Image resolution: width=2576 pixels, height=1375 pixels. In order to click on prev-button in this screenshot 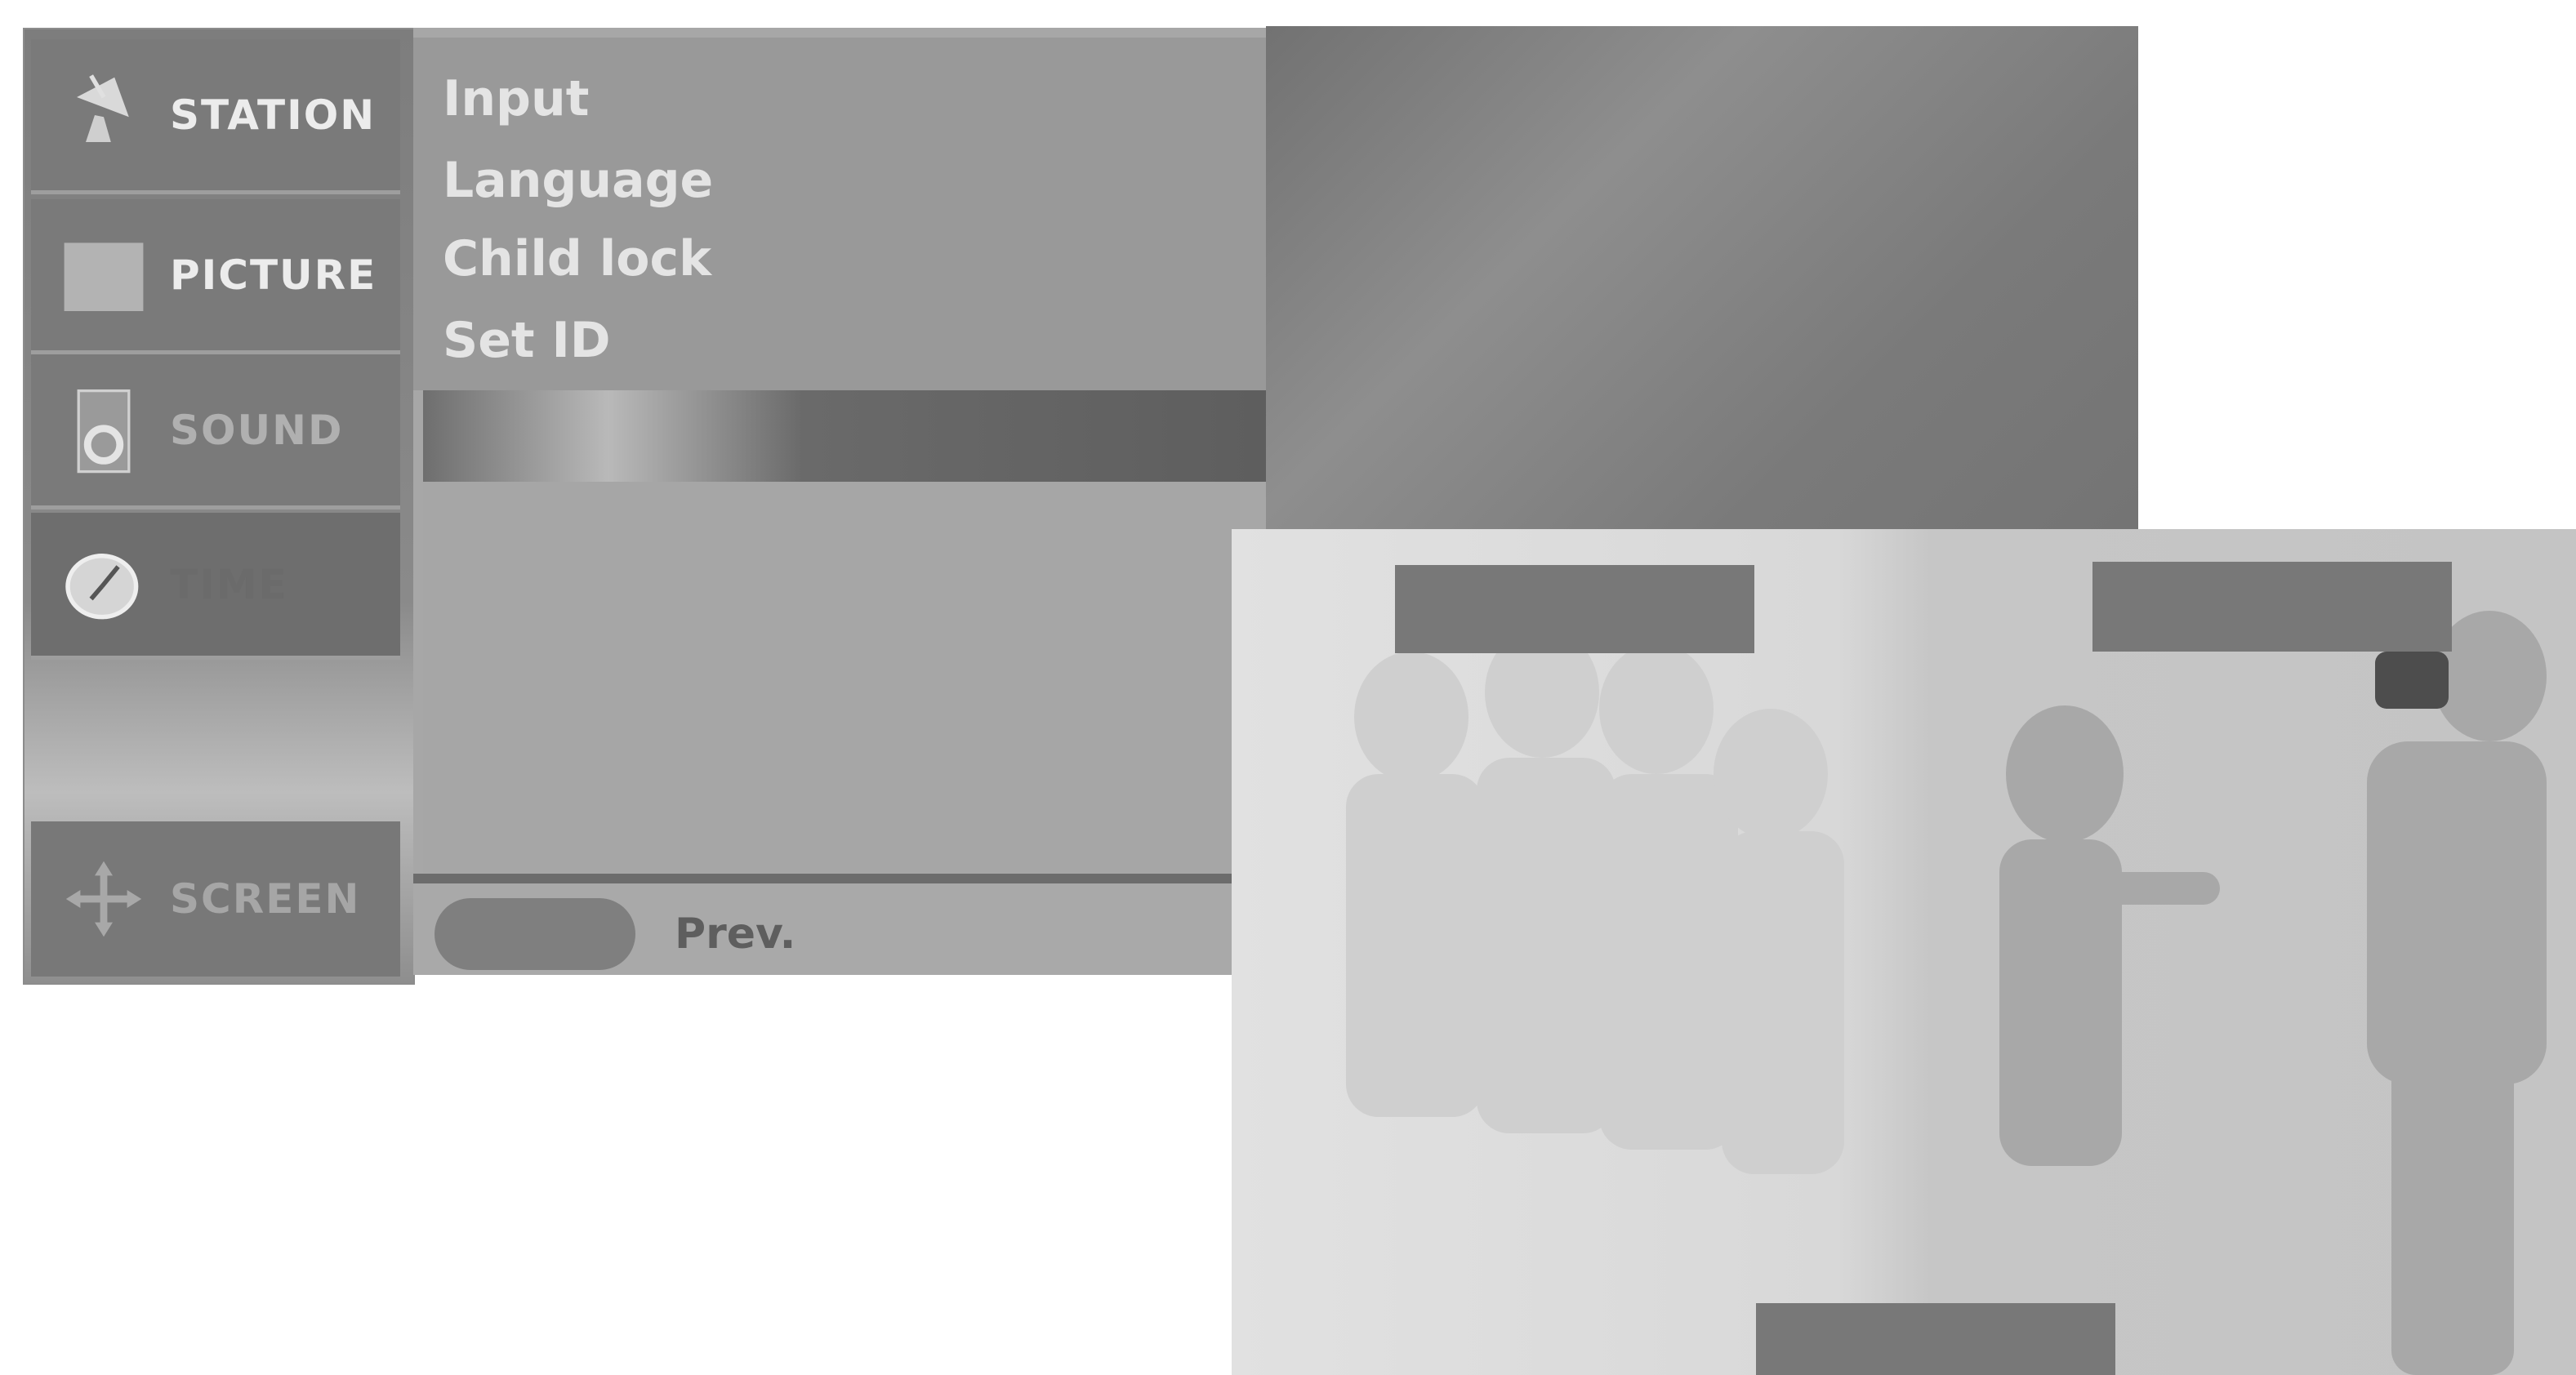, I will do `click(535, 934)`.